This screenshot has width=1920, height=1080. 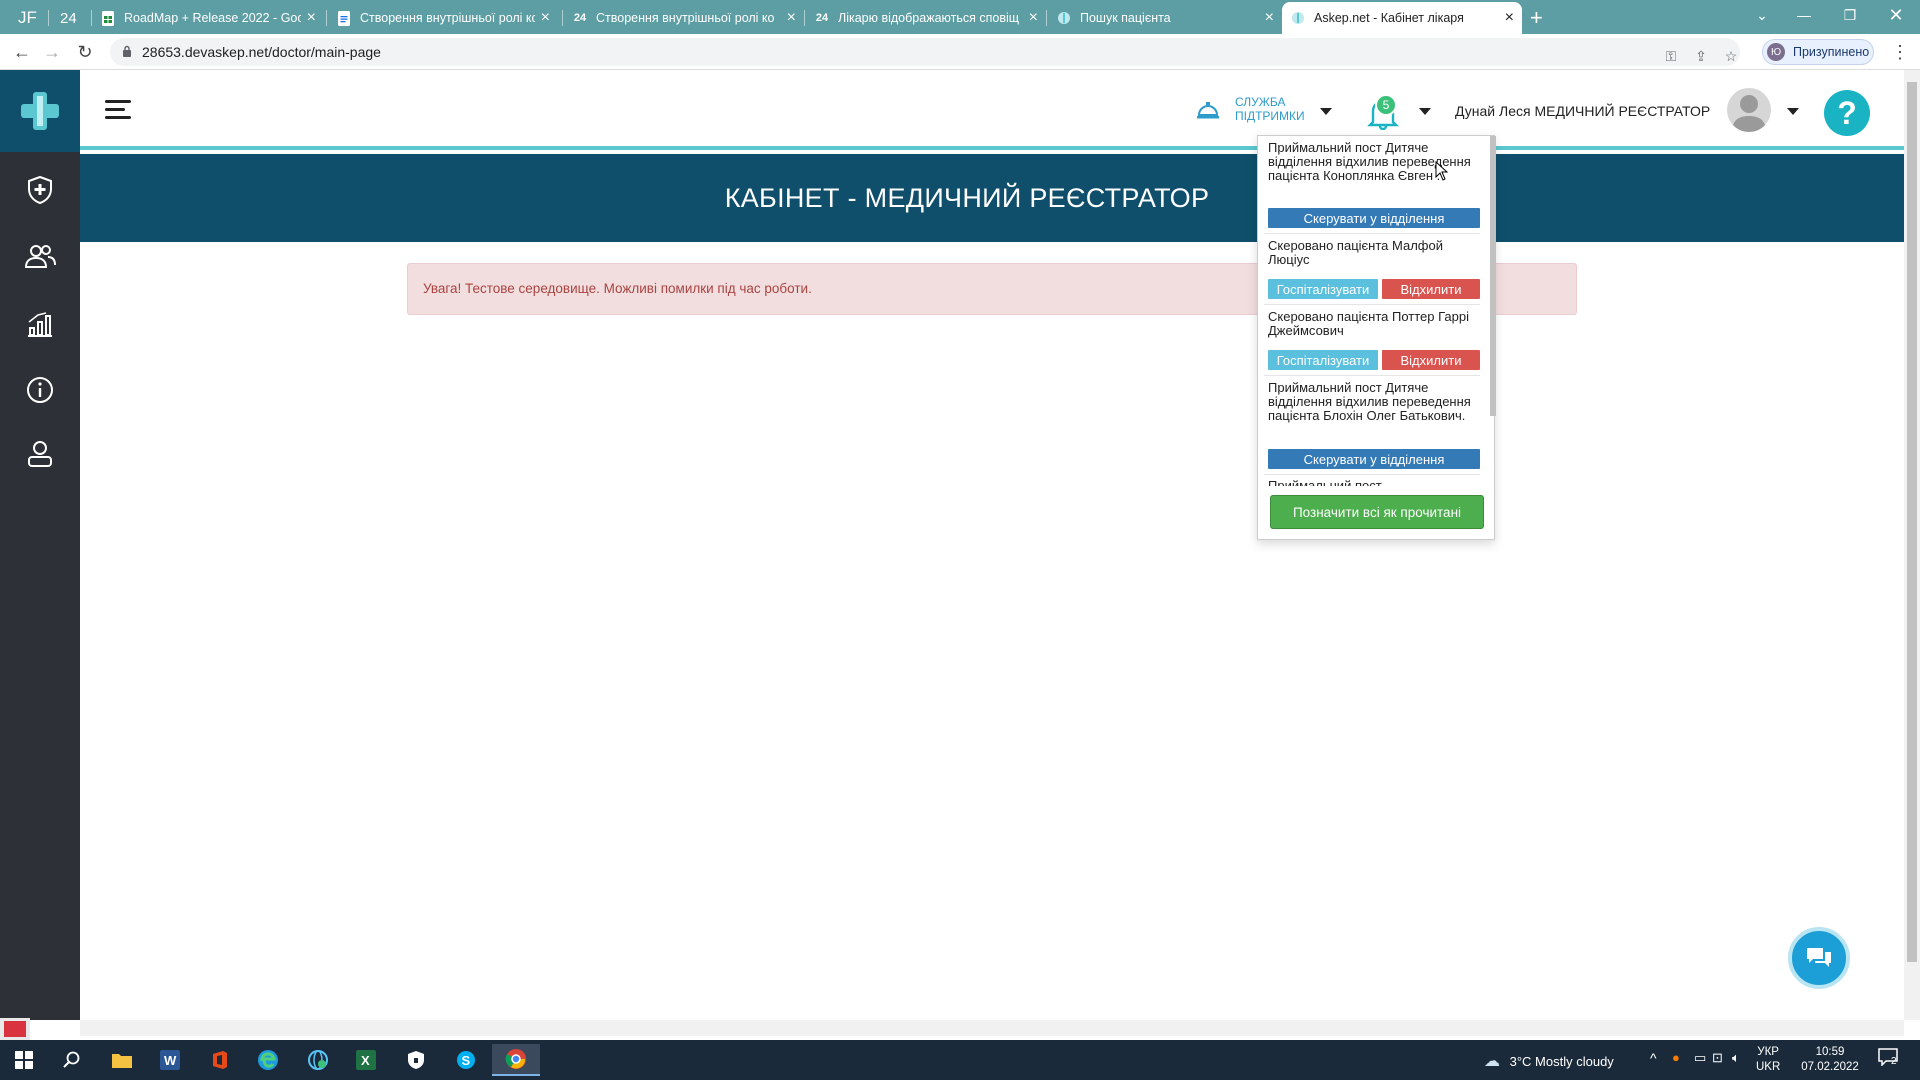 What do you see at coordinates (68, 18) in the screenshot?
I see `tab-label: 24` at bounding box center [68, 18].